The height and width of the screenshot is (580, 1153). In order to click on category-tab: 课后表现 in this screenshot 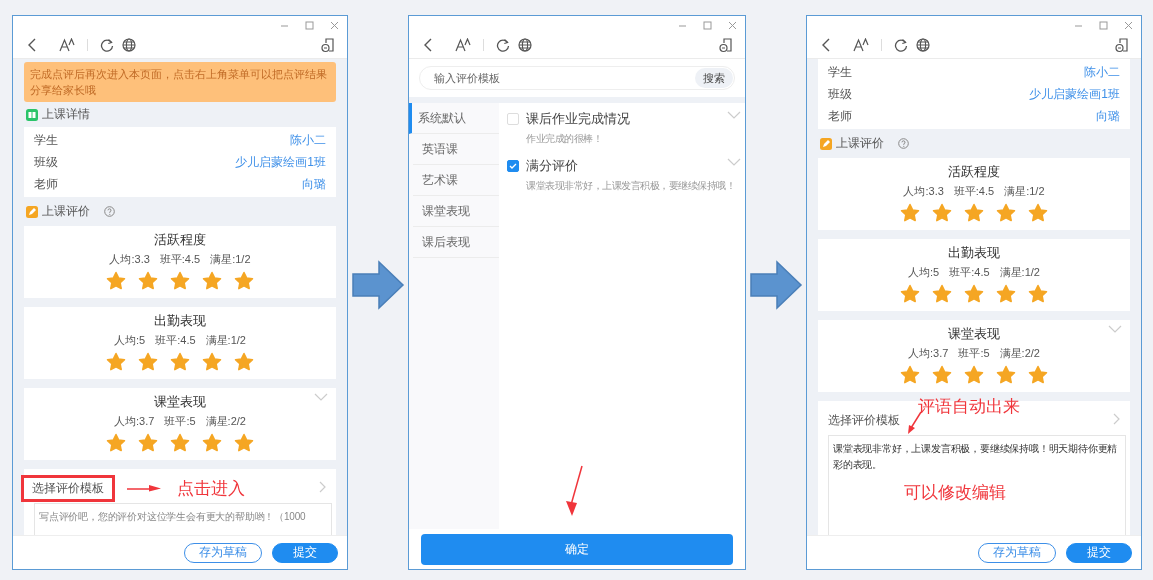, I will do `click(456, 242)`.